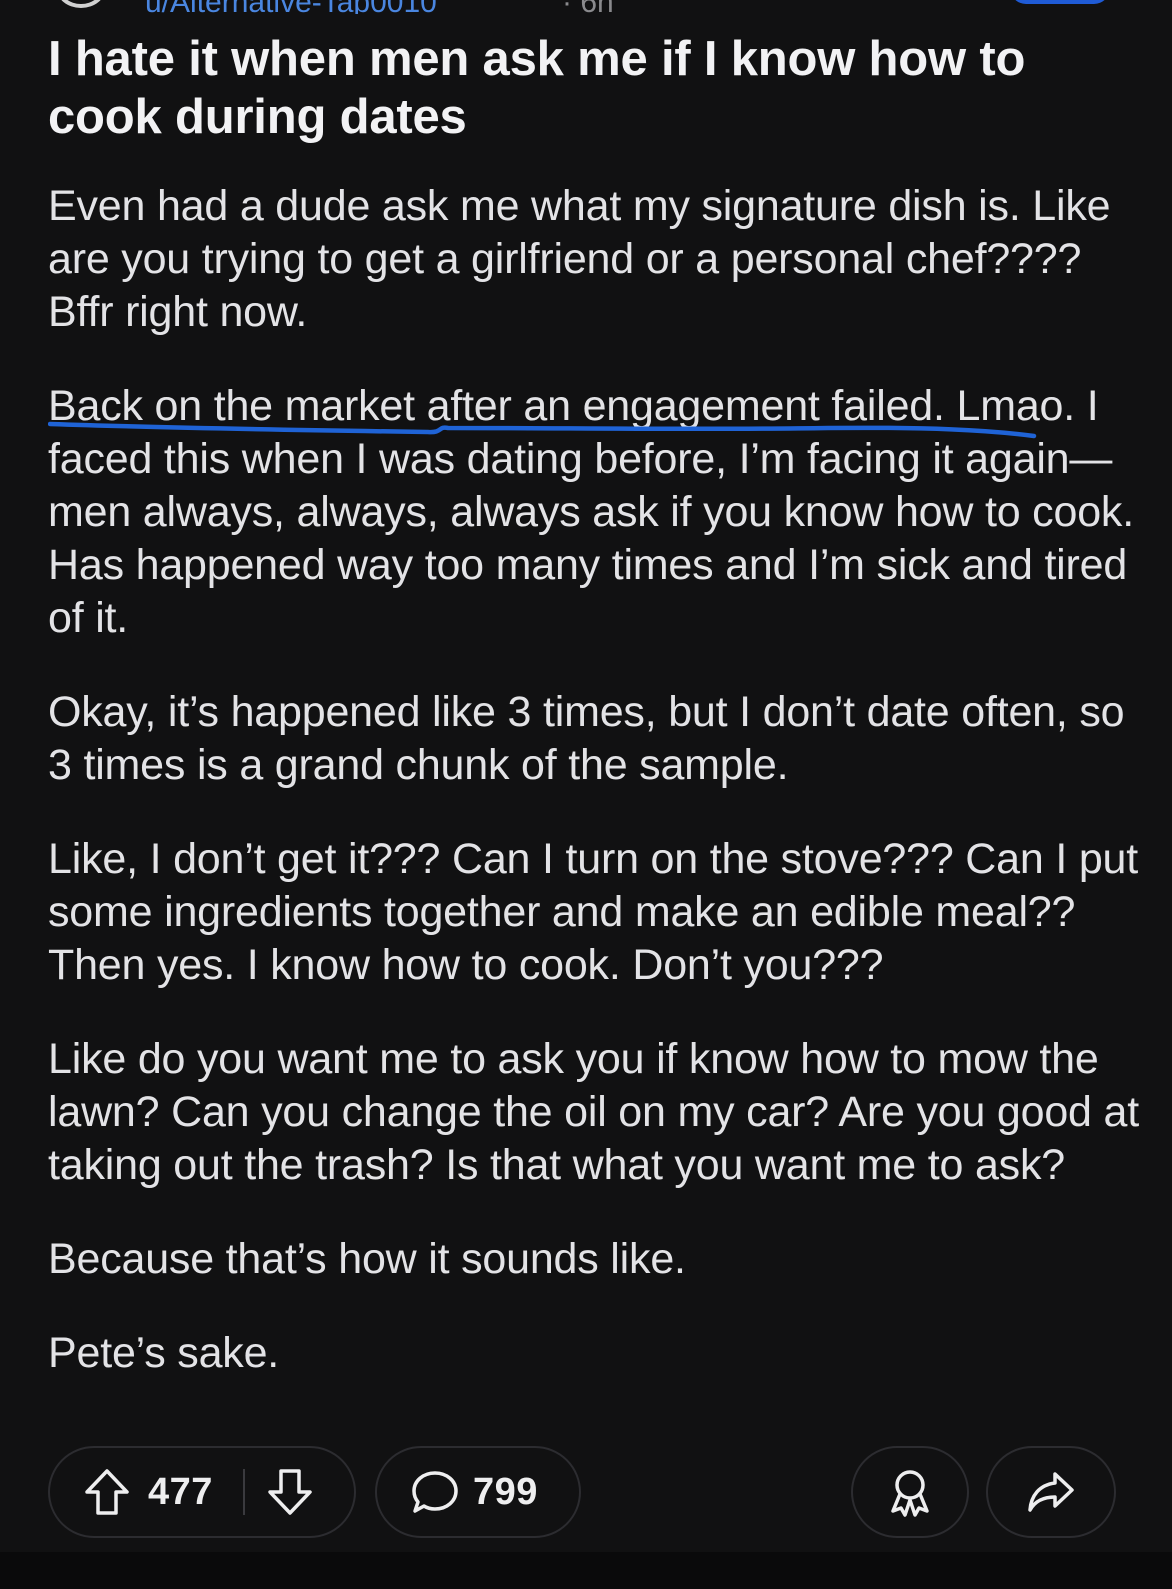 This screenshot has width=1172, height=1589. Describe the element at coordinates (367, 1259) in the screenshot. I see `paragraph-6: Because that’s how it sounds like.` at that location.